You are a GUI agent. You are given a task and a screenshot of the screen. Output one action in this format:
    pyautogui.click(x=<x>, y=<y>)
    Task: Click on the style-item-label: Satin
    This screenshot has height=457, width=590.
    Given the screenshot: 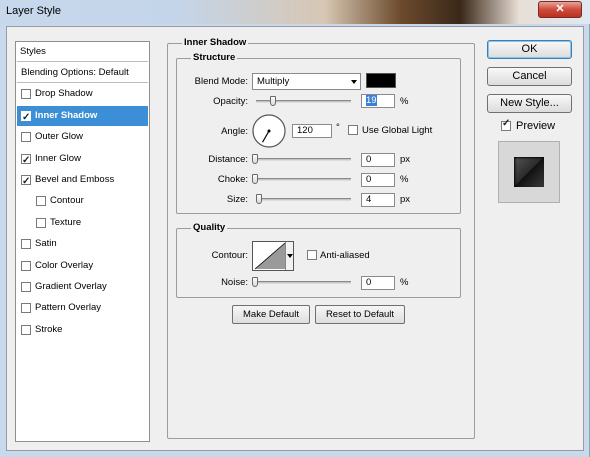 What is the action you would take?
    pyautogui.click(x=46, y=244)
    